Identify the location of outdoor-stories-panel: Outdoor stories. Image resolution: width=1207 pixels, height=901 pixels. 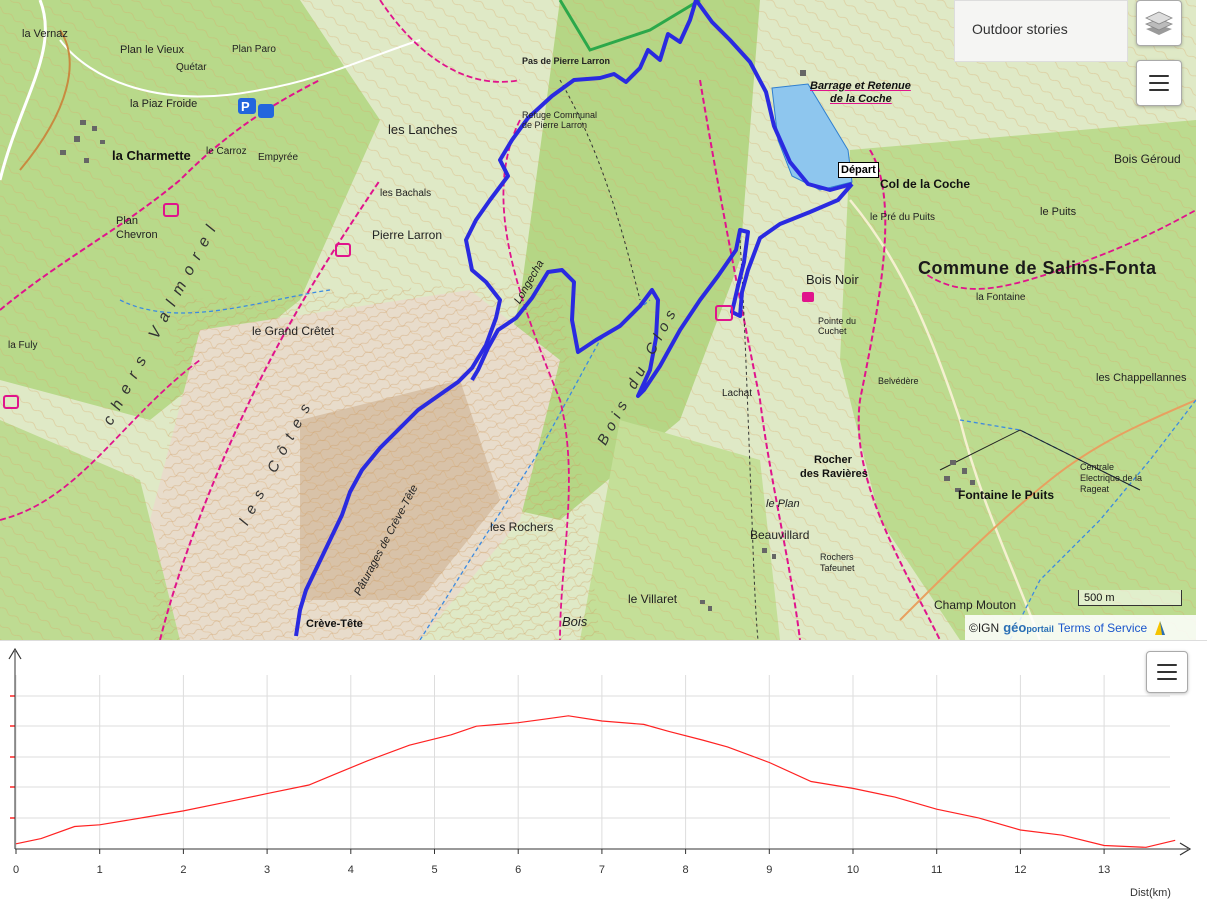
(1041, 31).